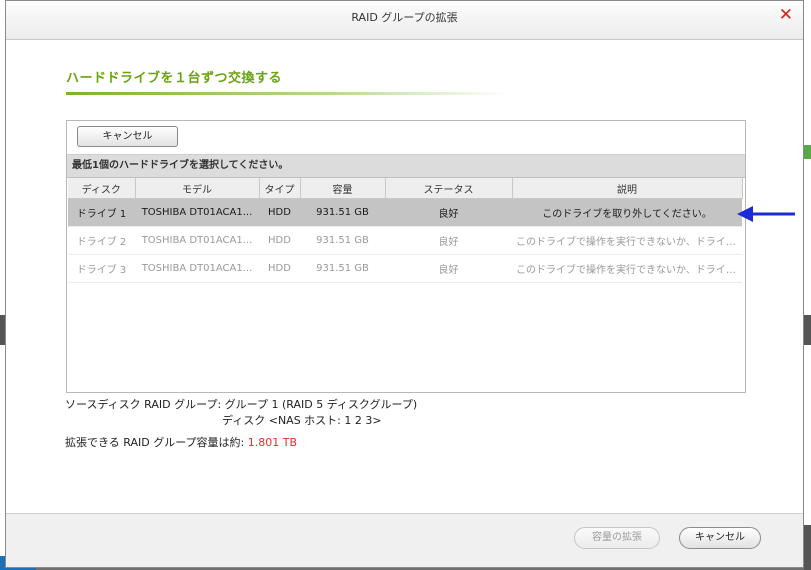 This screenshot has width=811, height=570. I want to click on table-header-row: ディスク モデル タイプ 容量 ステータス 説明, so click(405, 188).